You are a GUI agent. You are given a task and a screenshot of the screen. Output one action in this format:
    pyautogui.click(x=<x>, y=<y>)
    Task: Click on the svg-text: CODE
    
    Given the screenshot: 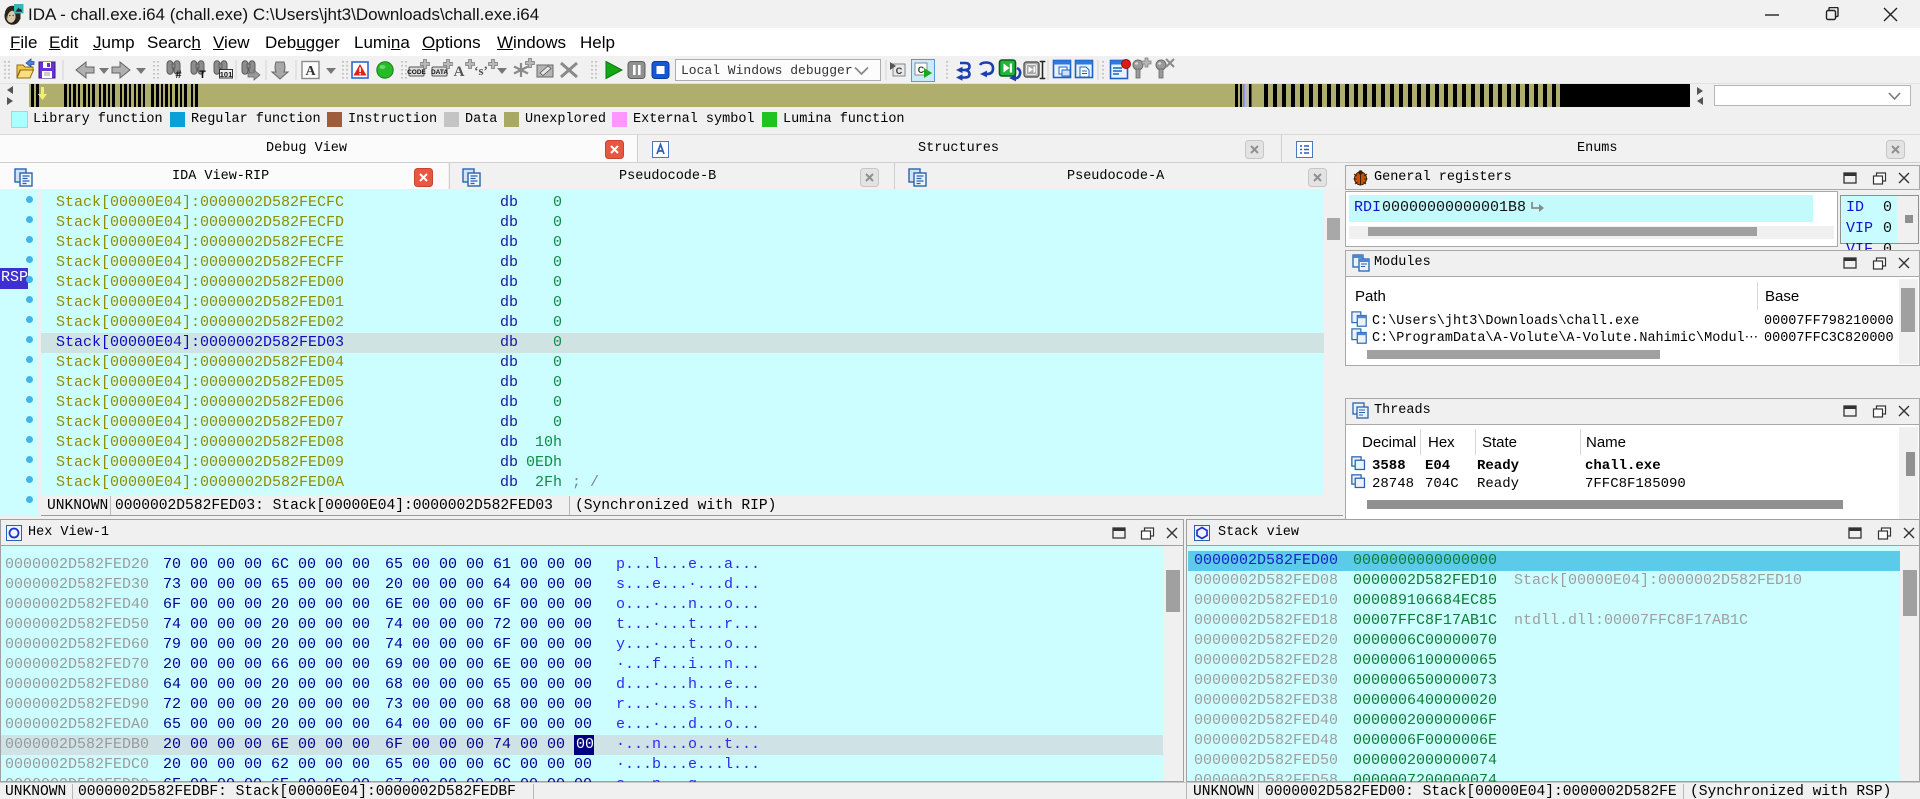 What is the action you would take?
    pyautogui.click(x=416, y=72)
    